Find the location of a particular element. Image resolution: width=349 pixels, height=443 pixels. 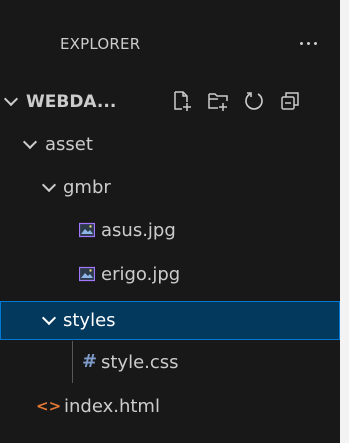

tree-file-style-css: # style.css is located at coordinates (170, 362).